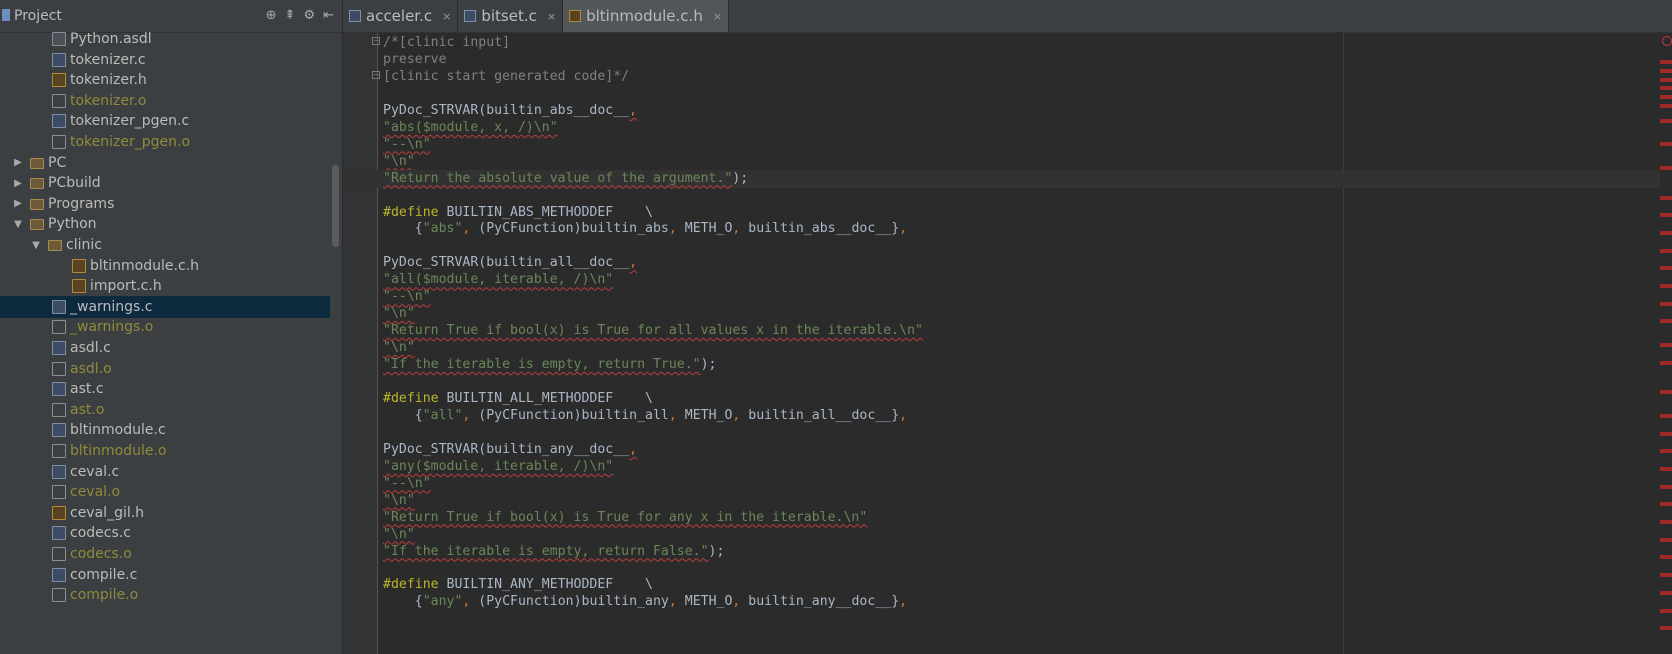  I want to click on tree-label: Python.asdl, so click(111, 39).